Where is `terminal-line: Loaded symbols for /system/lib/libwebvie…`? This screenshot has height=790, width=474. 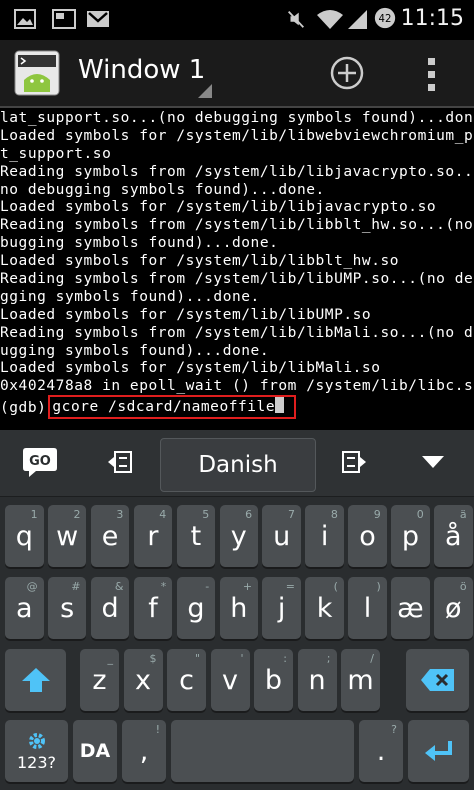
terminal-line: Loaded symbols for /system/lib/libwebvie… is located at coordinates (237, 135).